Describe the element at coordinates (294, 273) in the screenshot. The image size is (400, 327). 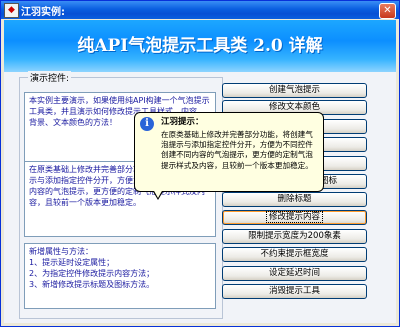
I see `set-delay-button: 设定延迟时间` at that location.